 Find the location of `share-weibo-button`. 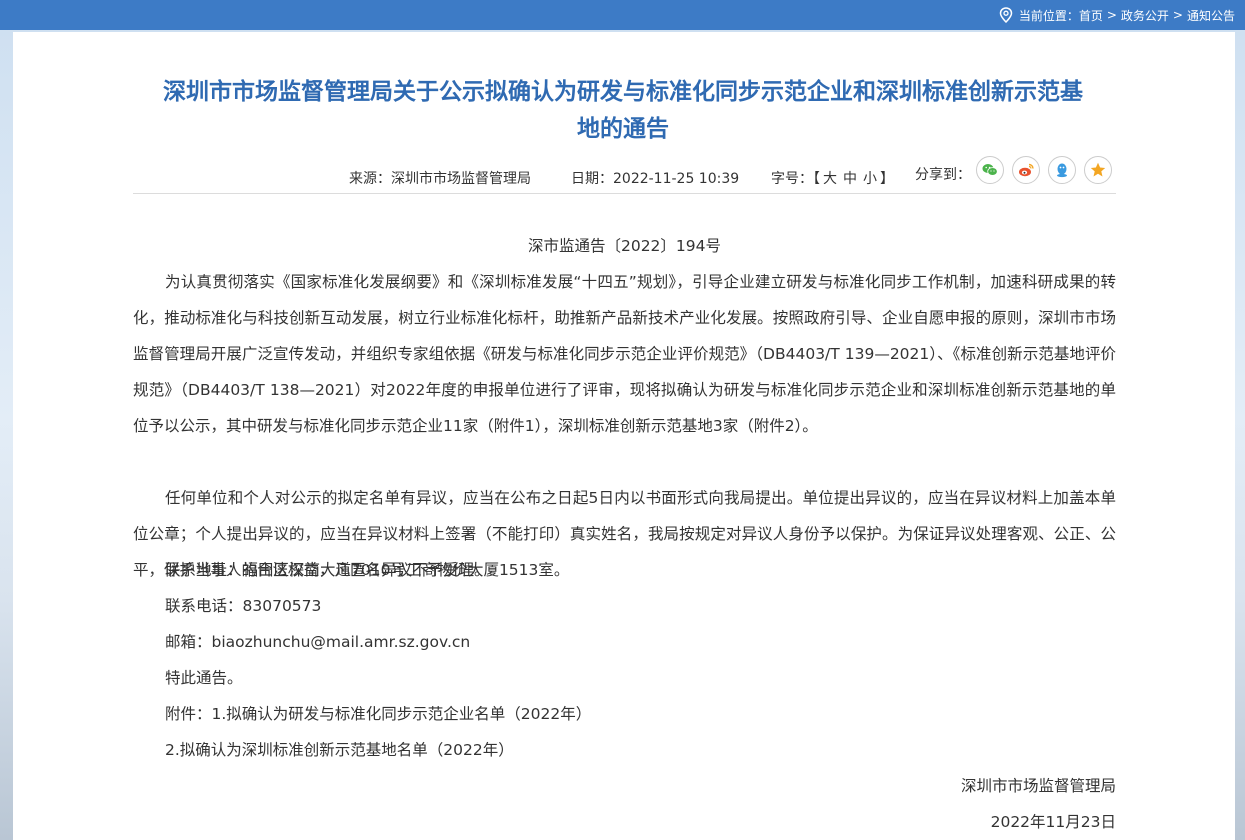

share-weibo-button is located at coordinates (1026, 170).